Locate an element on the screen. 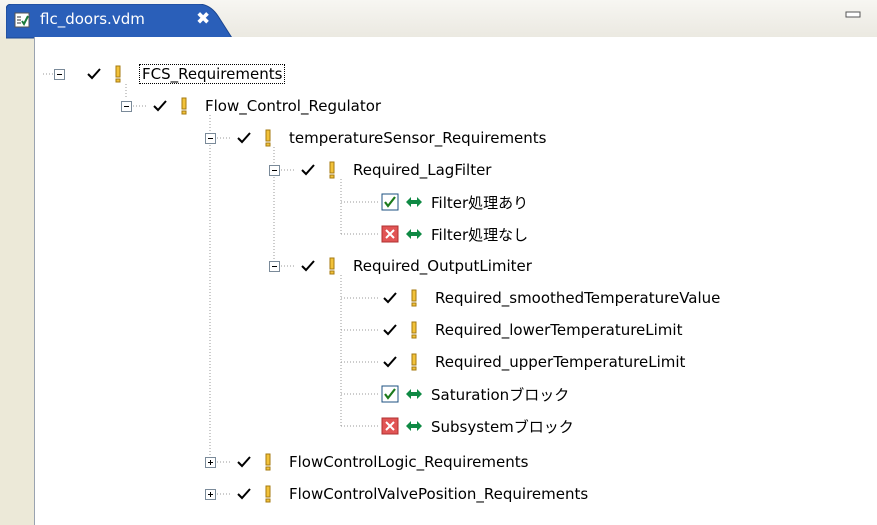  tree-item-subsystem-block: Subsystemブロック is located at coordinates (477, 426).